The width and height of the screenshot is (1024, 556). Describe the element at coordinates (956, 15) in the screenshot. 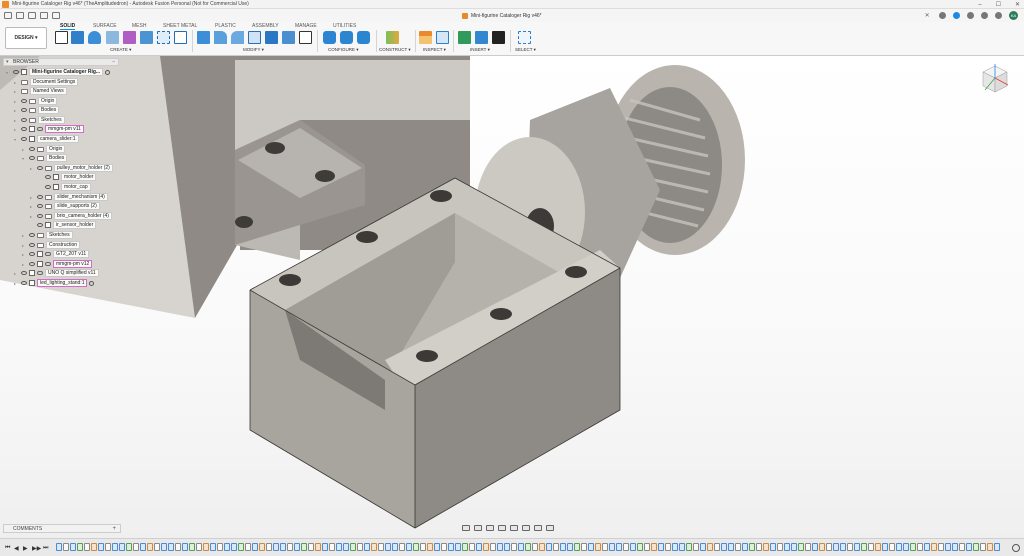

I see `extensions-icon` at that location.